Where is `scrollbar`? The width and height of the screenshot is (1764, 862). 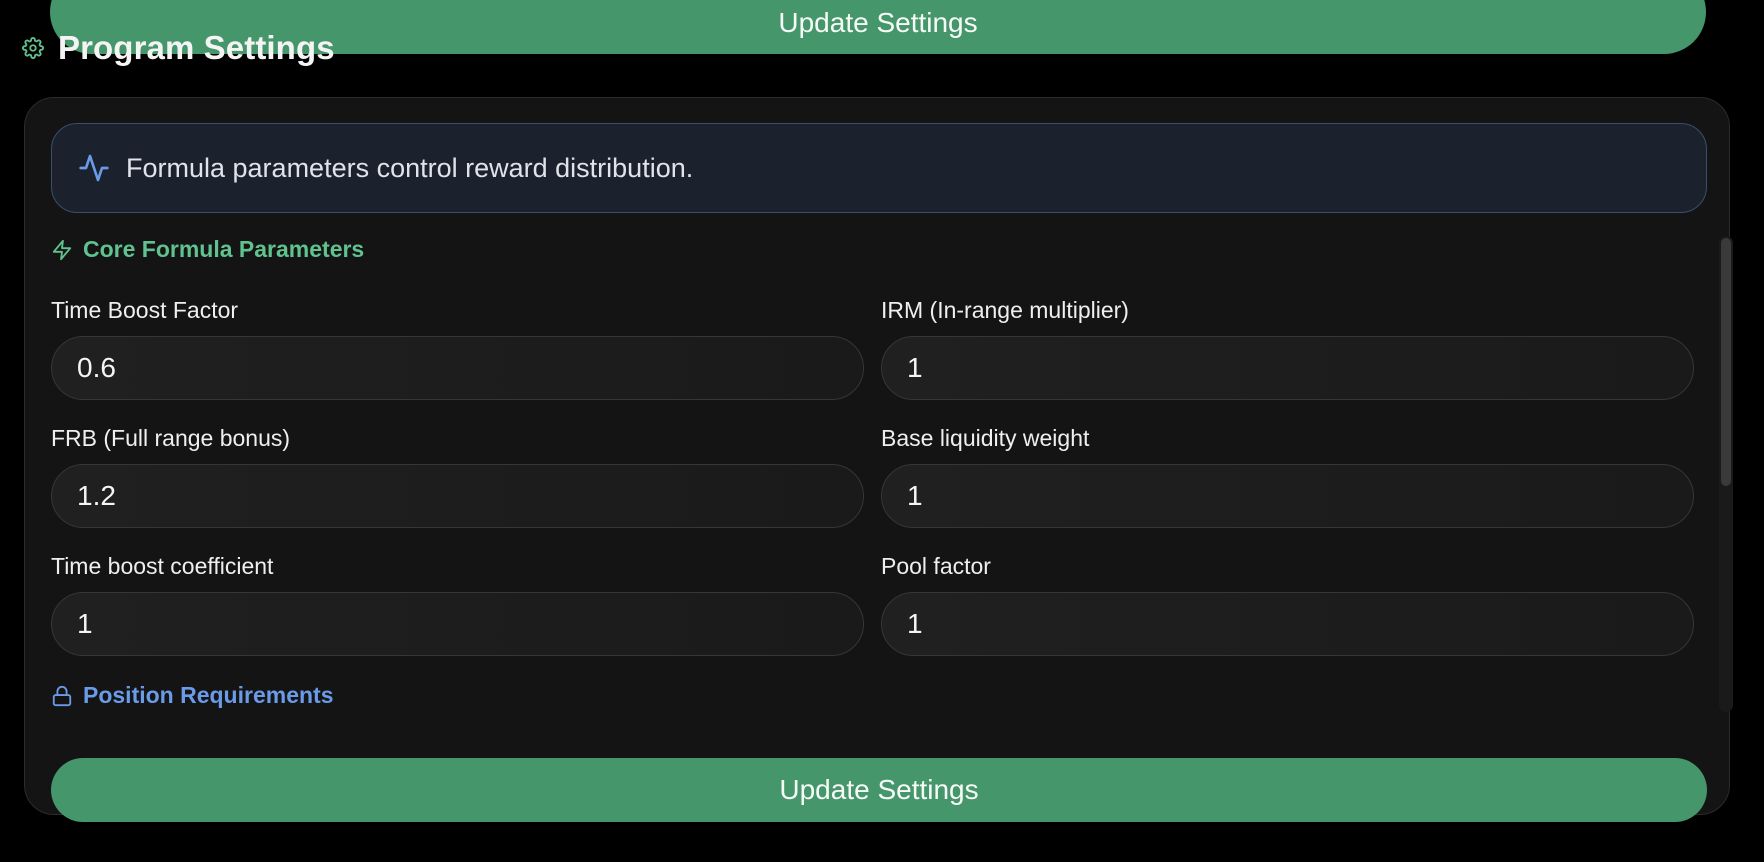 scrollbar is located at coordinates (1726, 474).